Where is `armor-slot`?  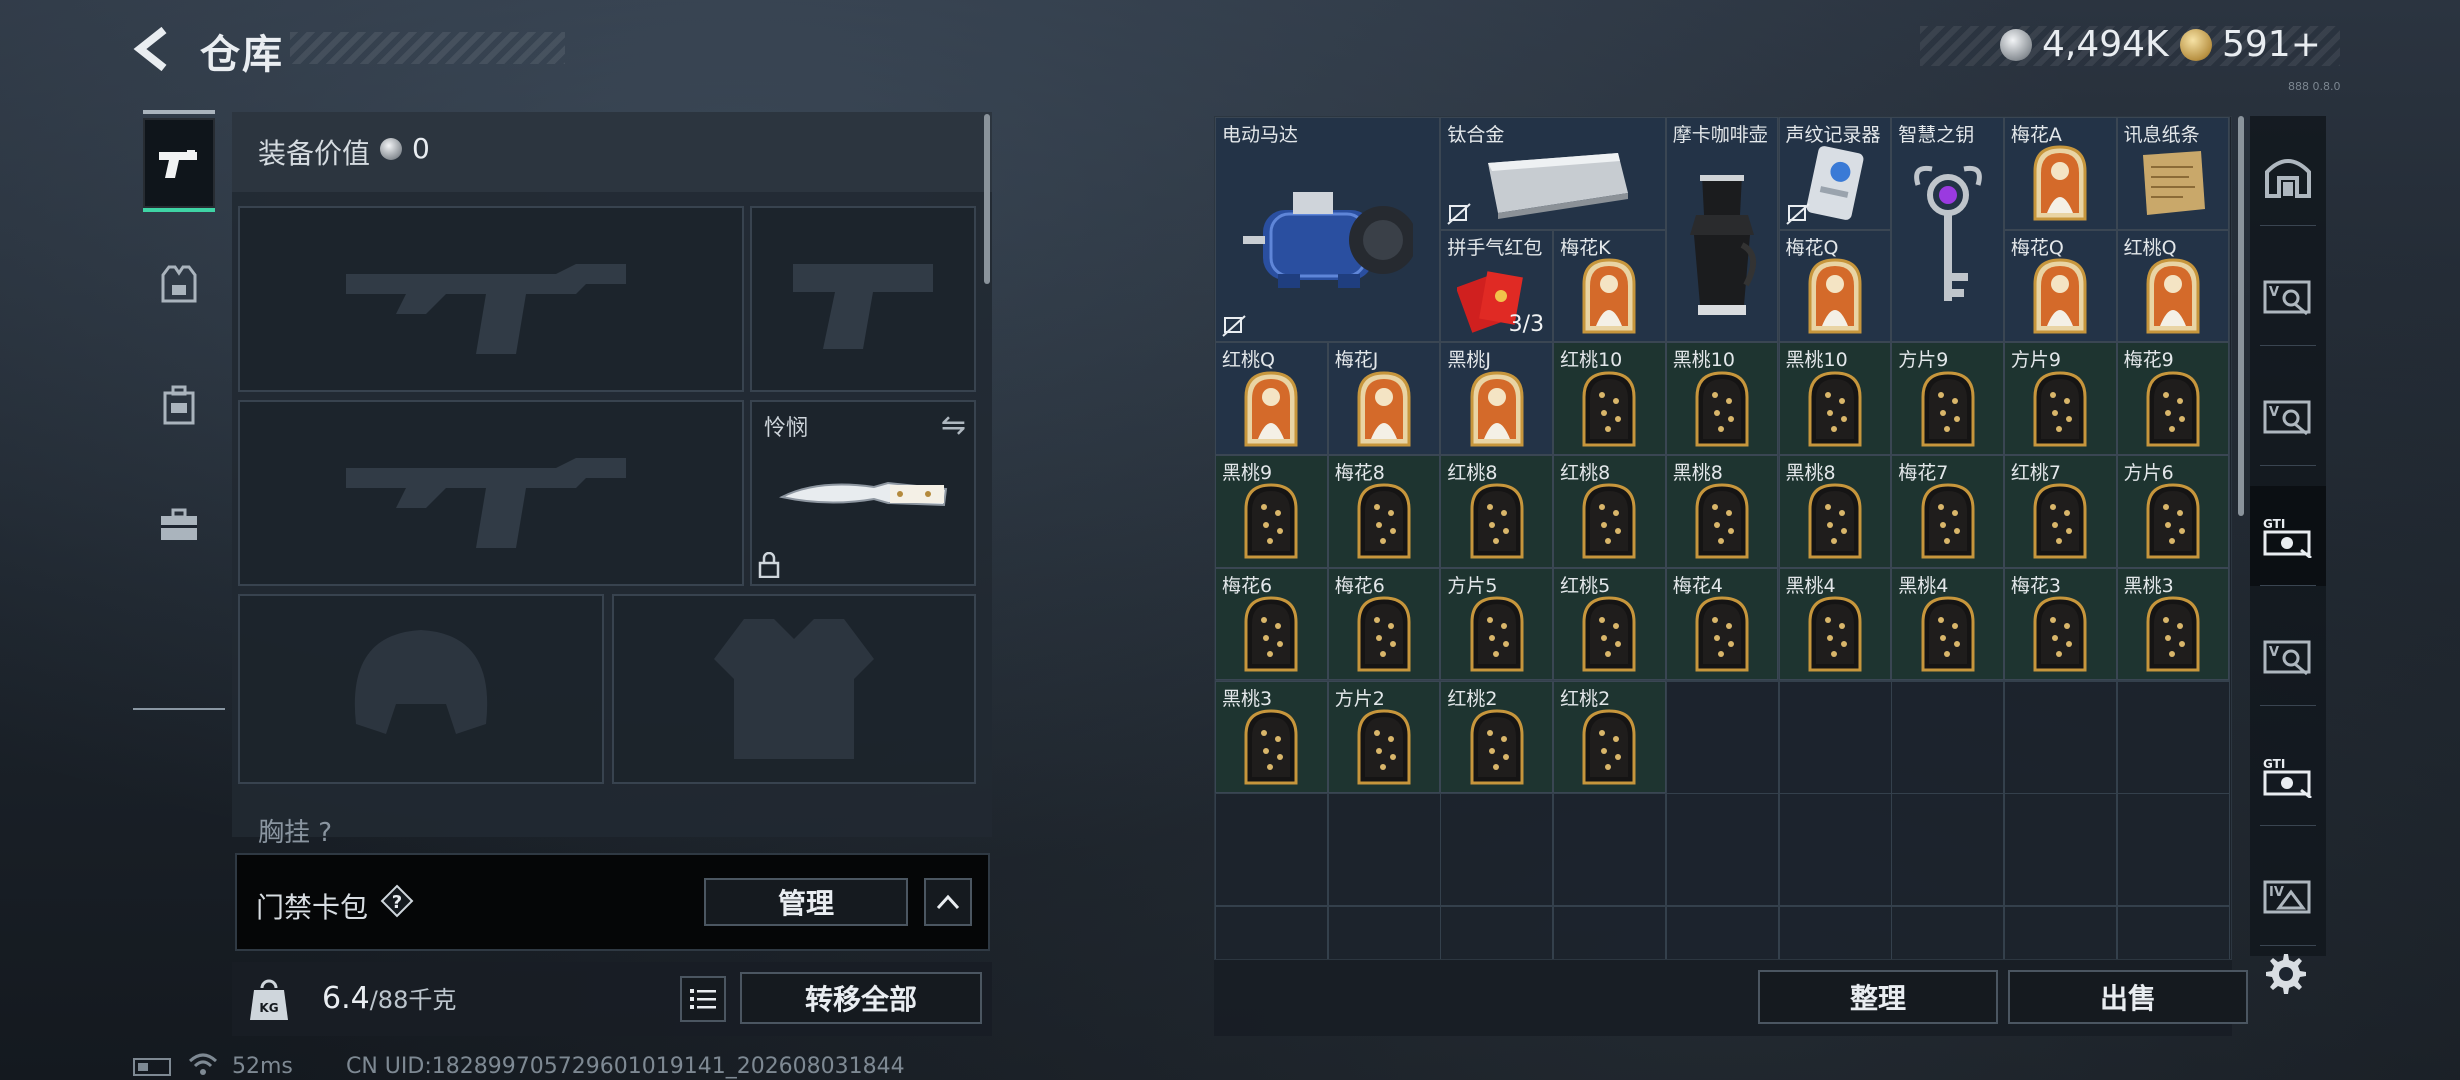 armor-slot is located at coordinates (794, 689).